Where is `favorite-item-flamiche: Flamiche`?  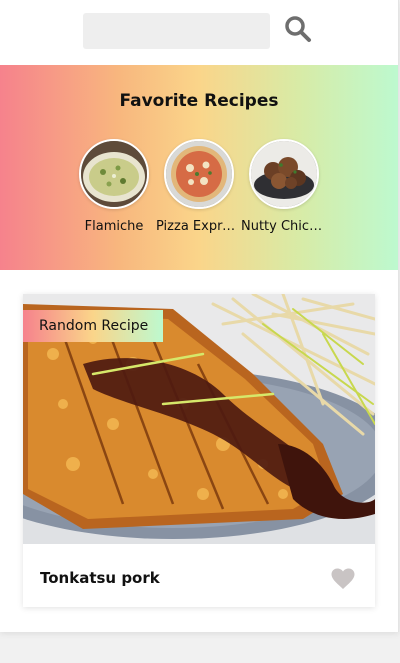 favorite-item-flamiche: Flamiche is located at coordinates (114, 189).